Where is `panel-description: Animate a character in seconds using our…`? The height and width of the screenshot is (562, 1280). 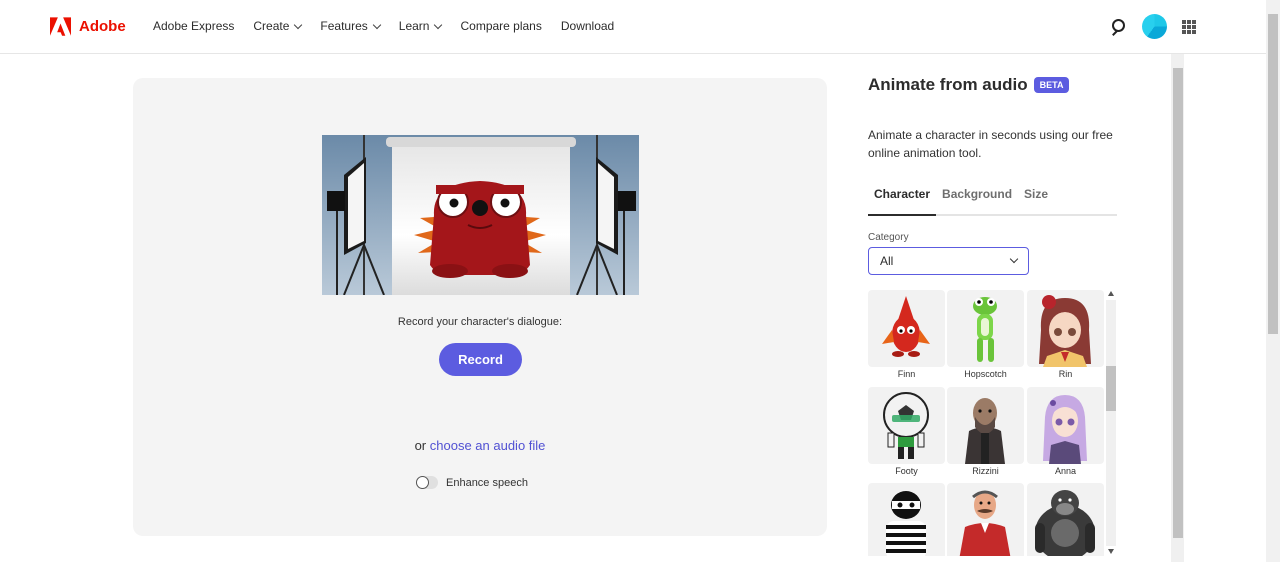
panel-description: Animate a character in seconds using our… is located at coordinates (990, 144).